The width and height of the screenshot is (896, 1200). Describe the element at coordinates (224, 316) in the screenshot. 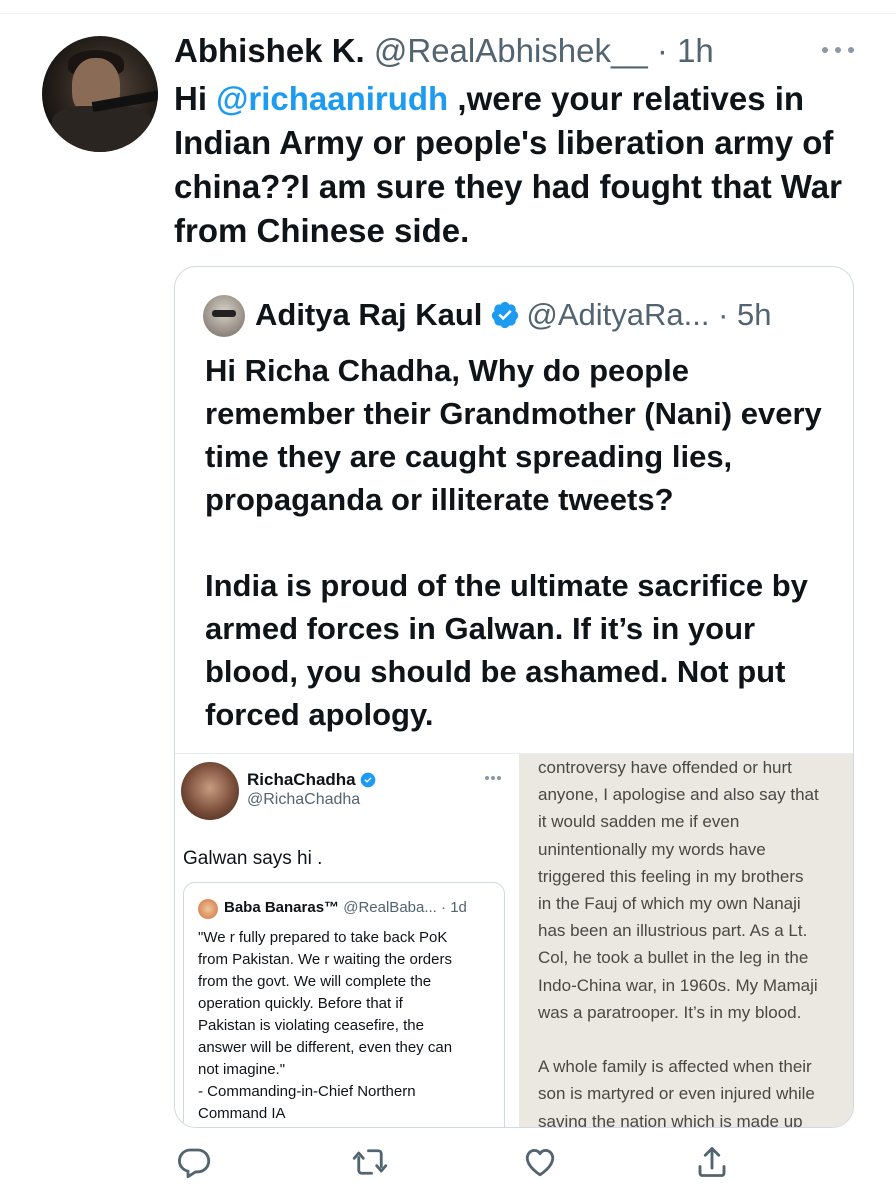

I see `quoted-author-avatar` at that location.